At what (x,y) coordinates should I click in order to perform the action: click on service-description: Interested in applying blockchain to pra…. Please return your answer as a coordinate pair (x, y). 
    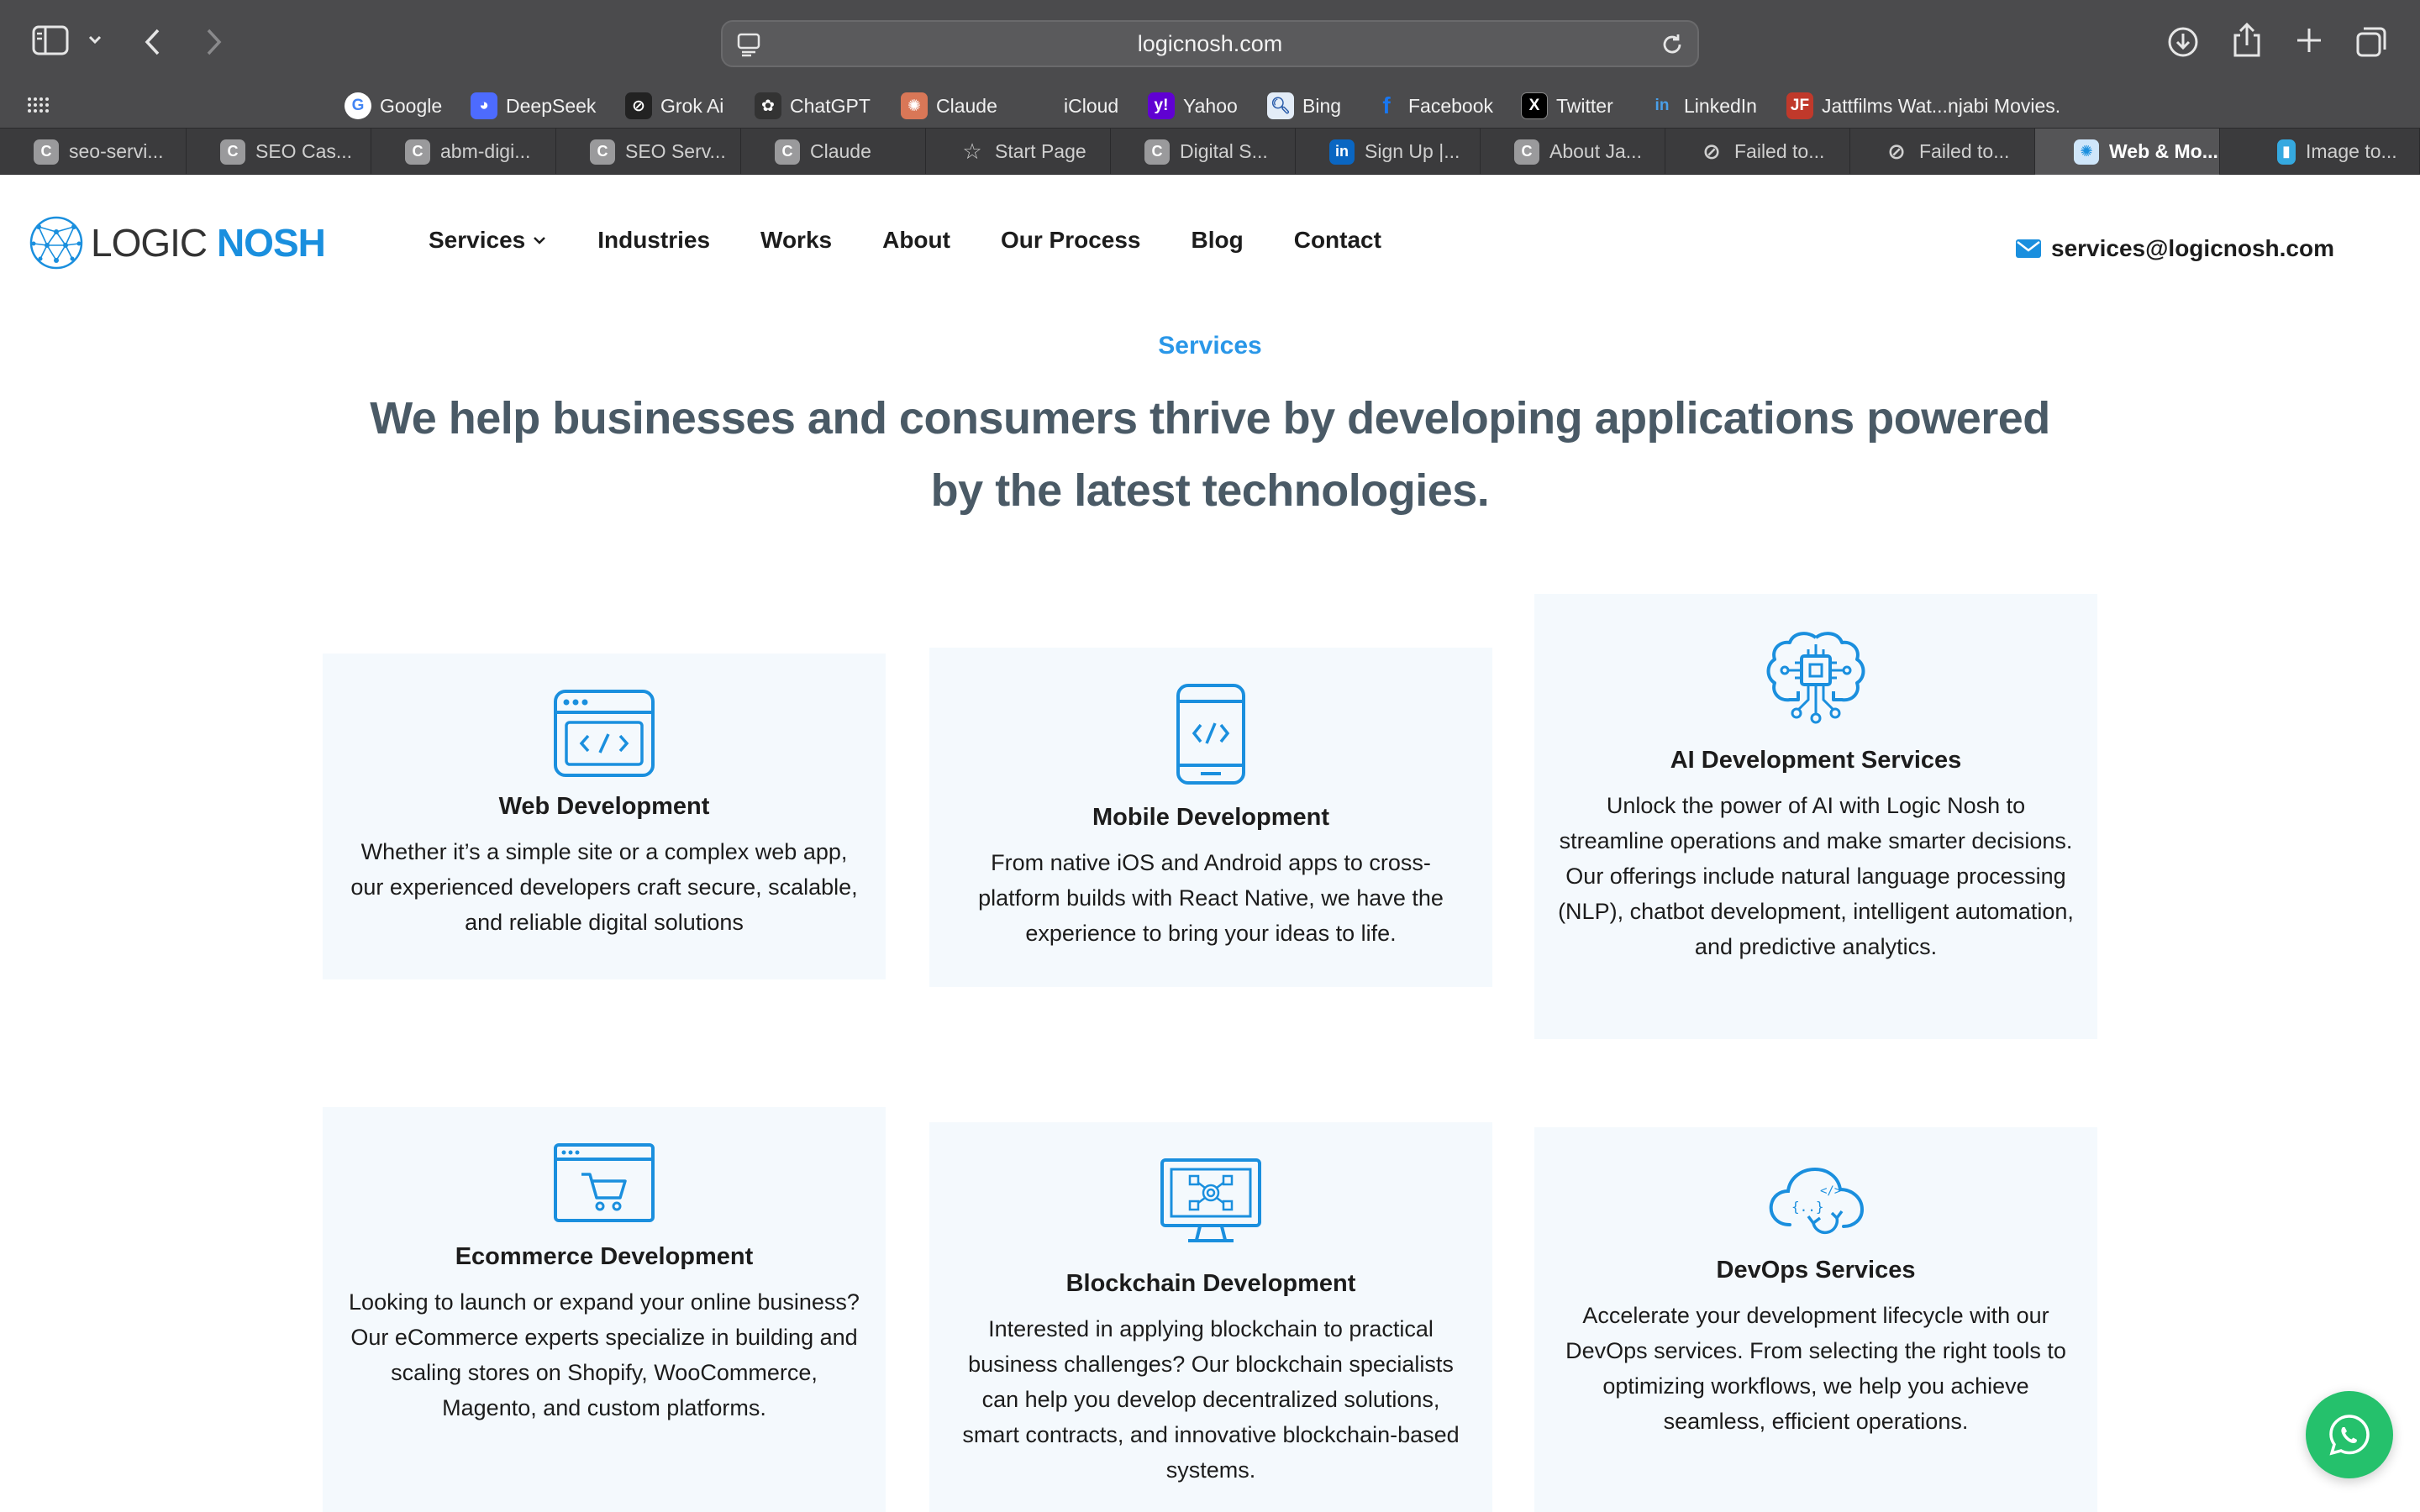
    Looking at the image, I should click on (1211, 1399).